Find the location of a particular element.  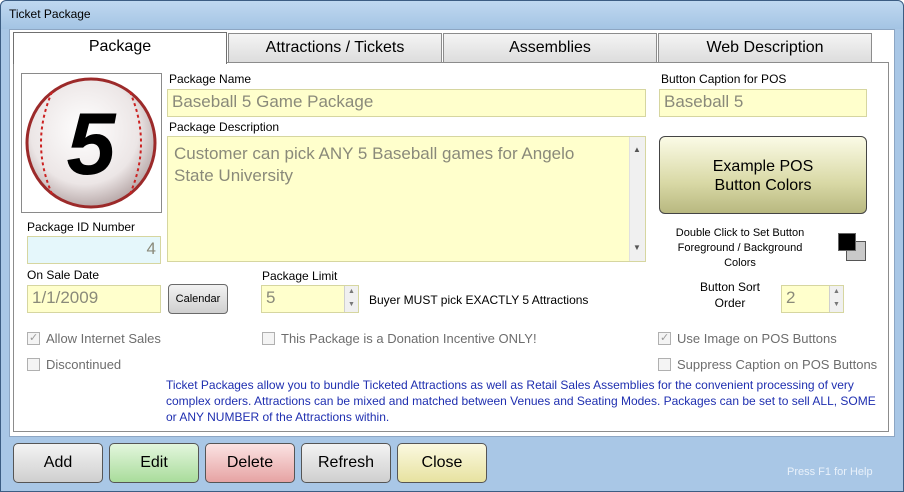

close-button: Close is located at coordinates (442, 463).